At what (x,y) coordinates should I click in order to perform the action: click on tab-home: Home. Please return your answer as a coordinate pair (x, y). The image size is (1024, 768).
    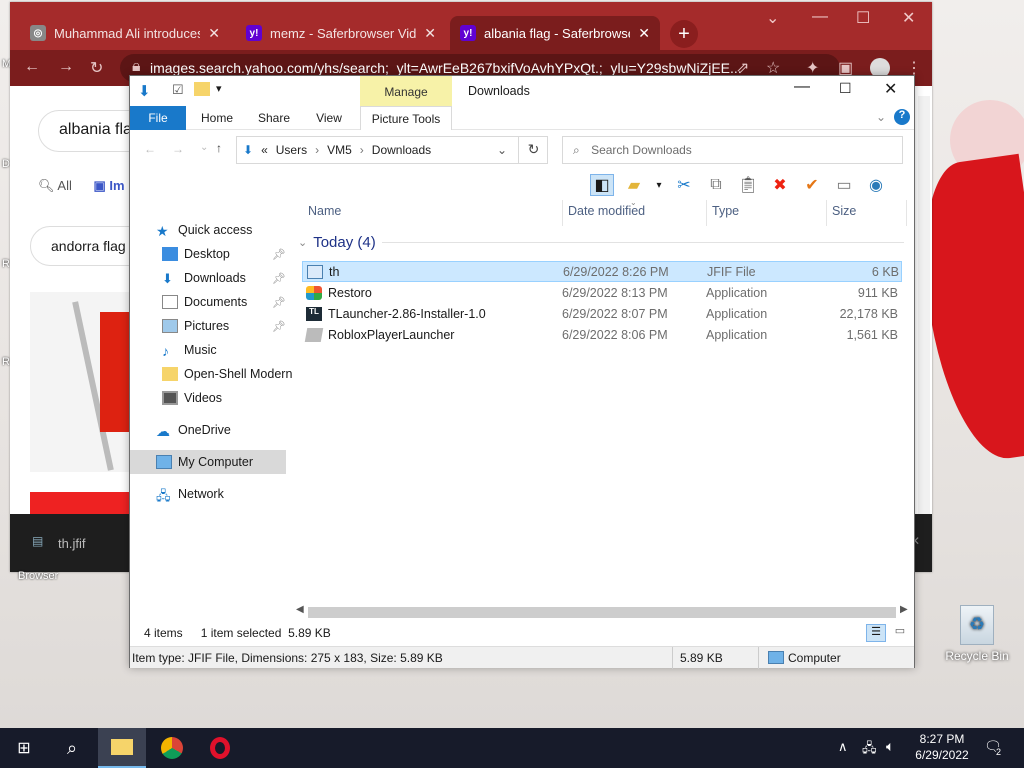
    Looking at the image, I should click on (217, 118).